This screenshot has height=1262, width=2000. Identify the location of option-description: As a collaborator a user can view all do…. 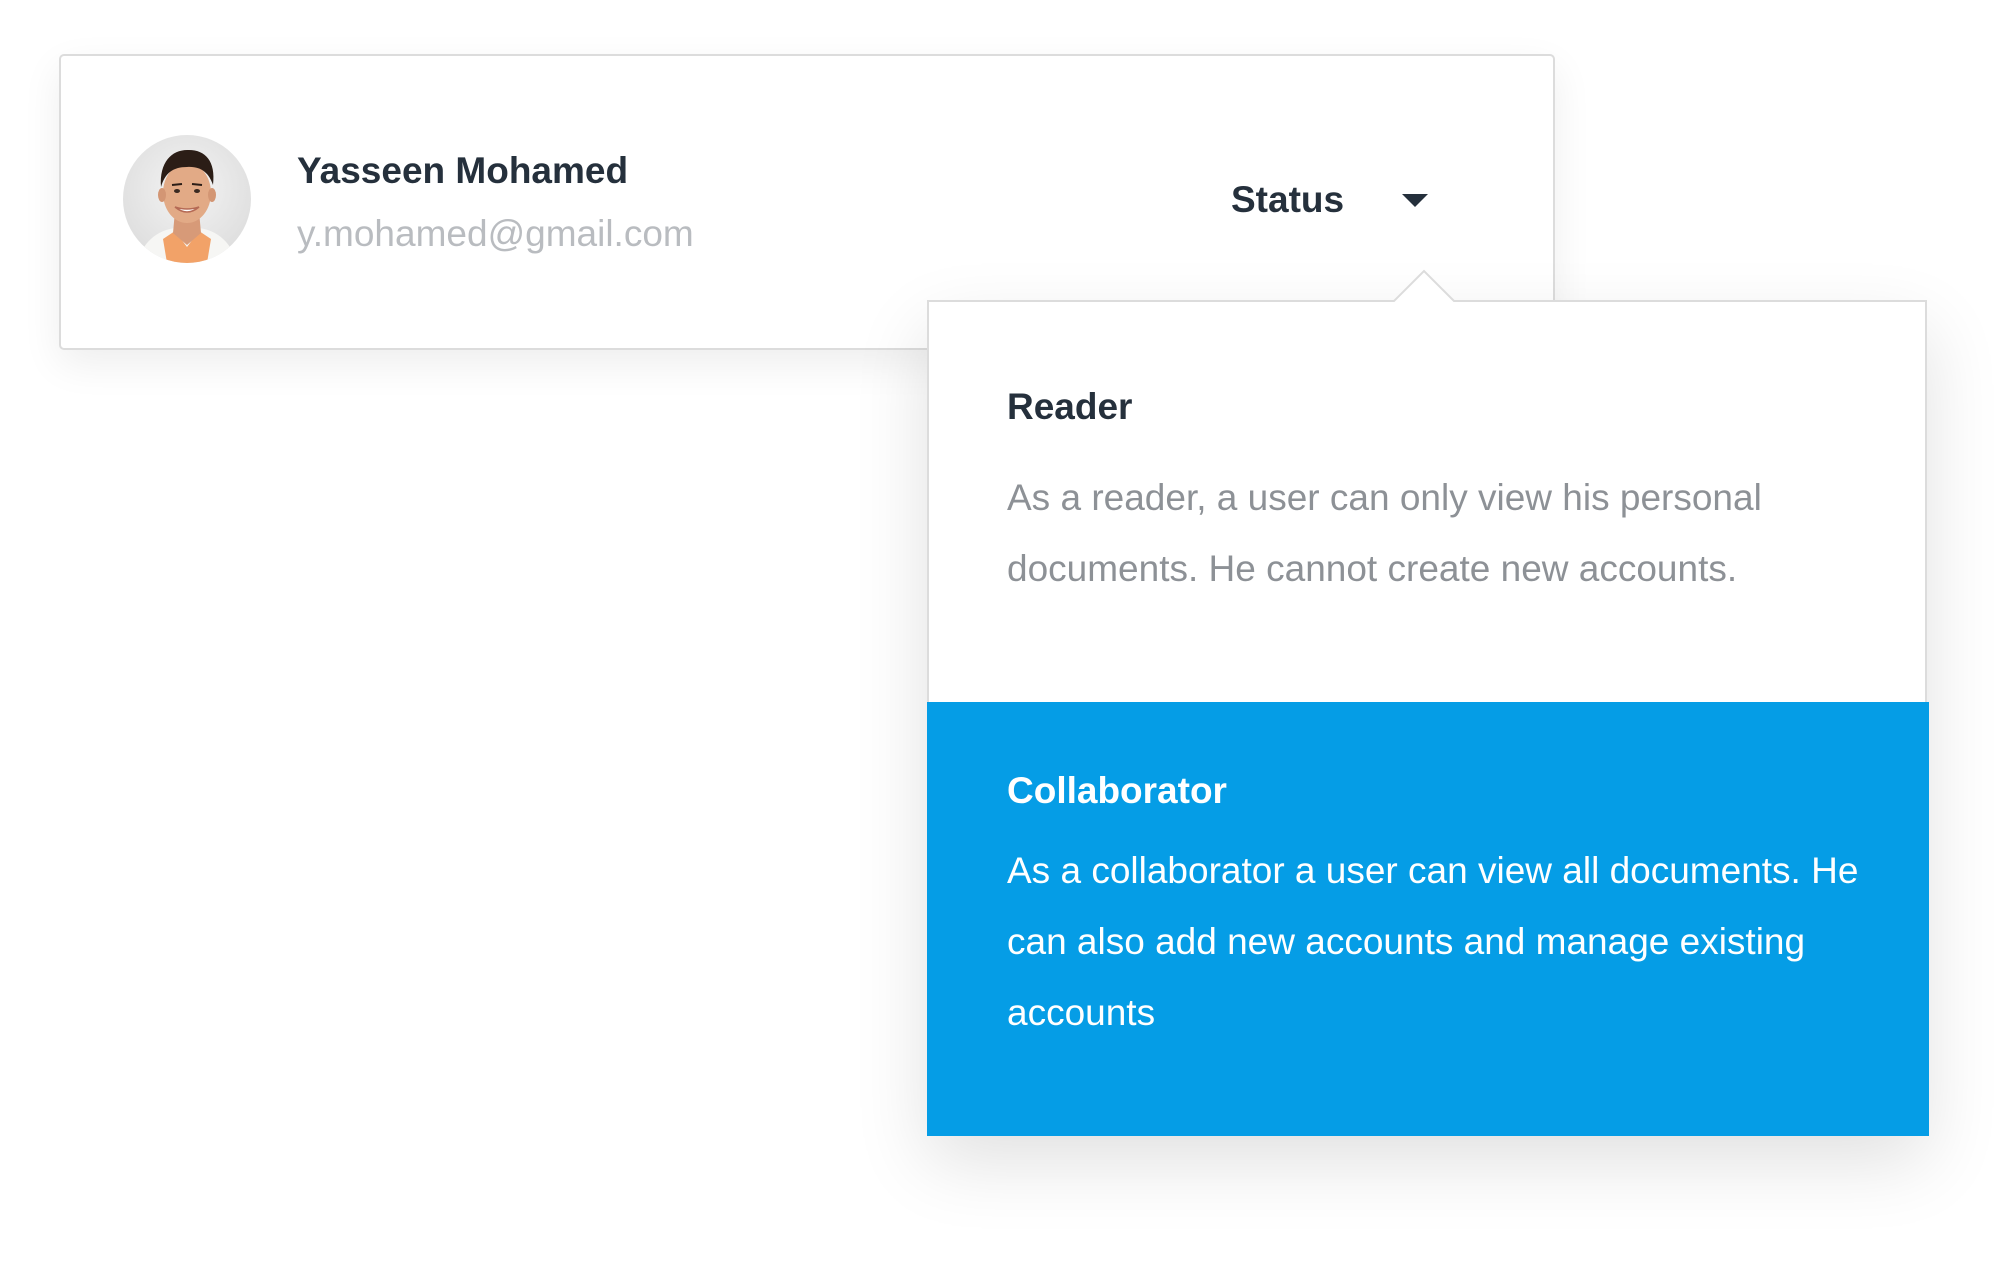
(1433, 941).